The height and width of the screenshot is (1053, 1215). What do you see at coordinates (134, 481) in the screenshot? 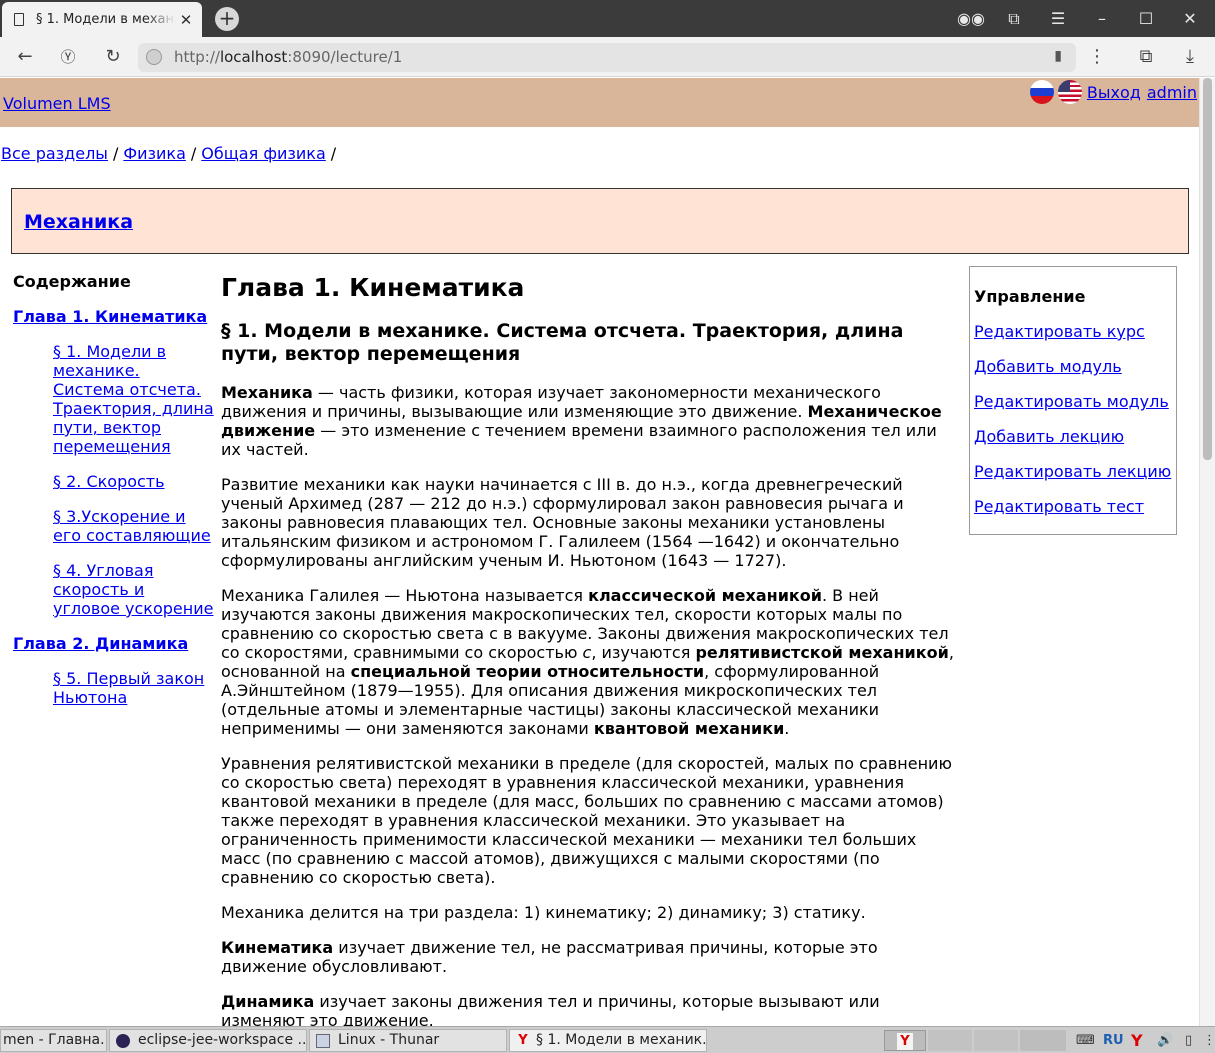
I see `toc-item-section-2: § 2. Скорость` at bounding box center [134, 481].